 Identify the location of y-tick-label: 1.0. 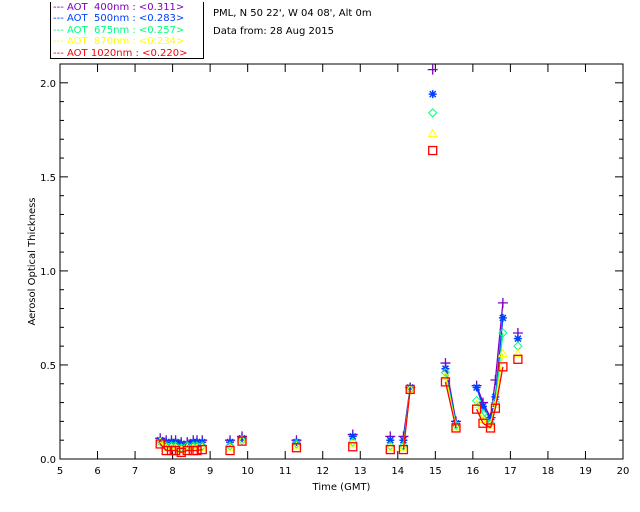
(48, 272).